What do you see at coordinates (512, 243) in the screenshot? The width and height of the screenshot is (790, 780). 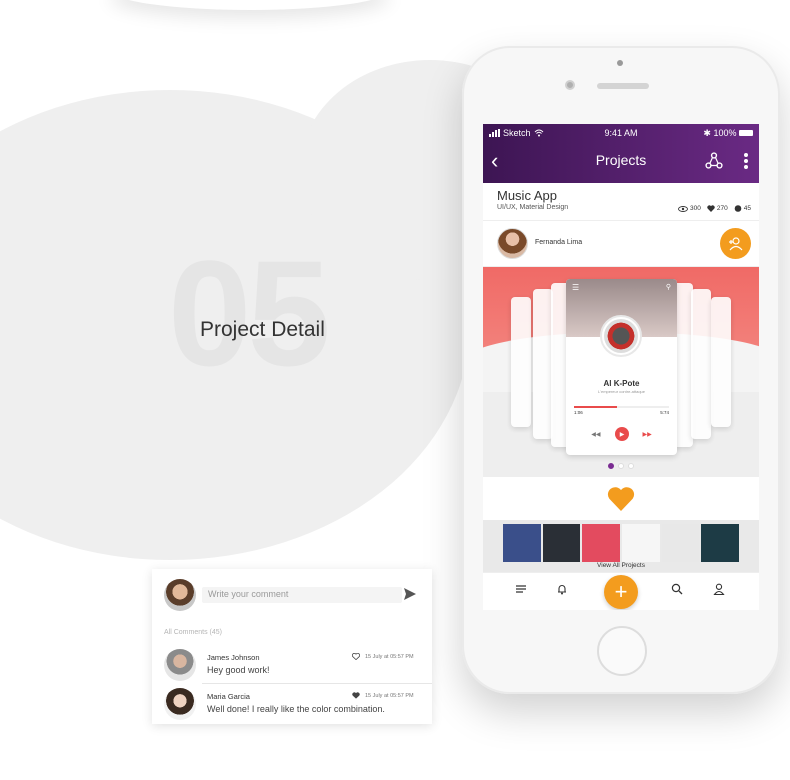 I see `author-avatar` at bounding box center [512, 243].